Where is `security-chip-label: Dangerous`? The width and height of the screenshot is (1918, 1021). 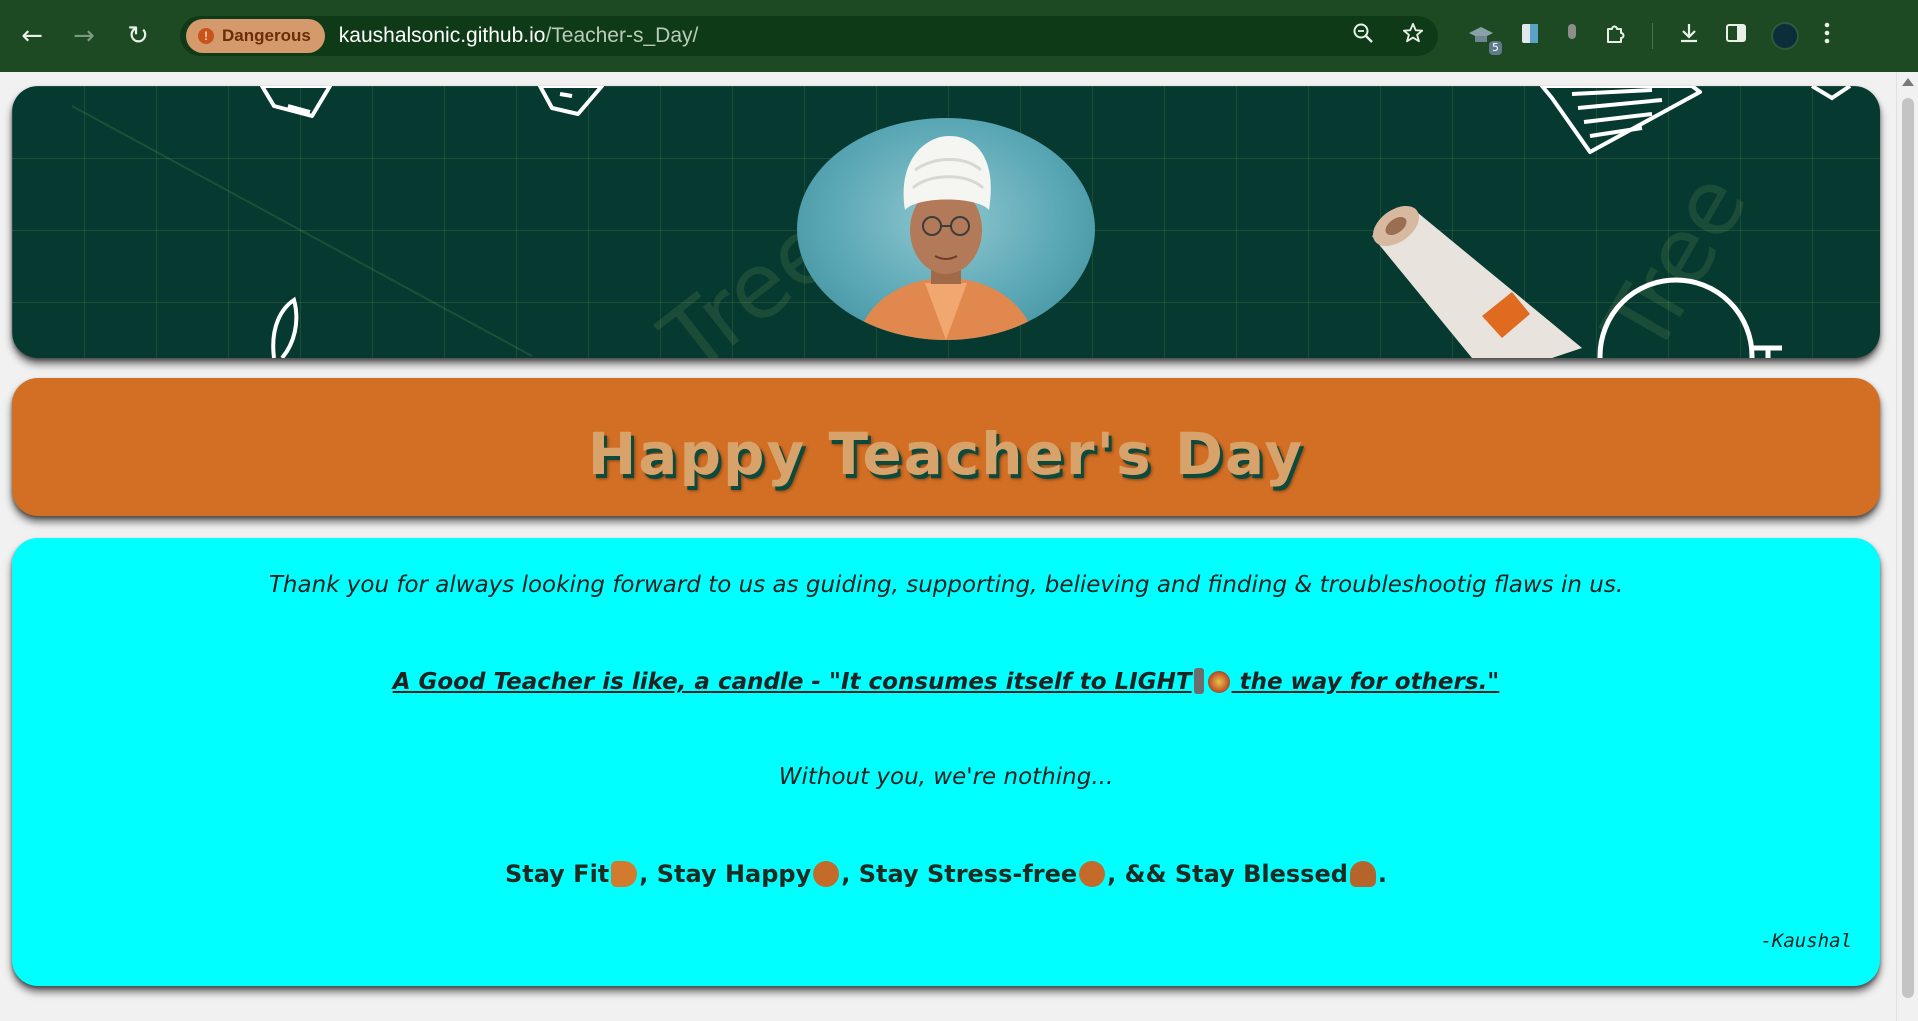 security-chip-label: Dangerous is located at coordinates (266, 35).